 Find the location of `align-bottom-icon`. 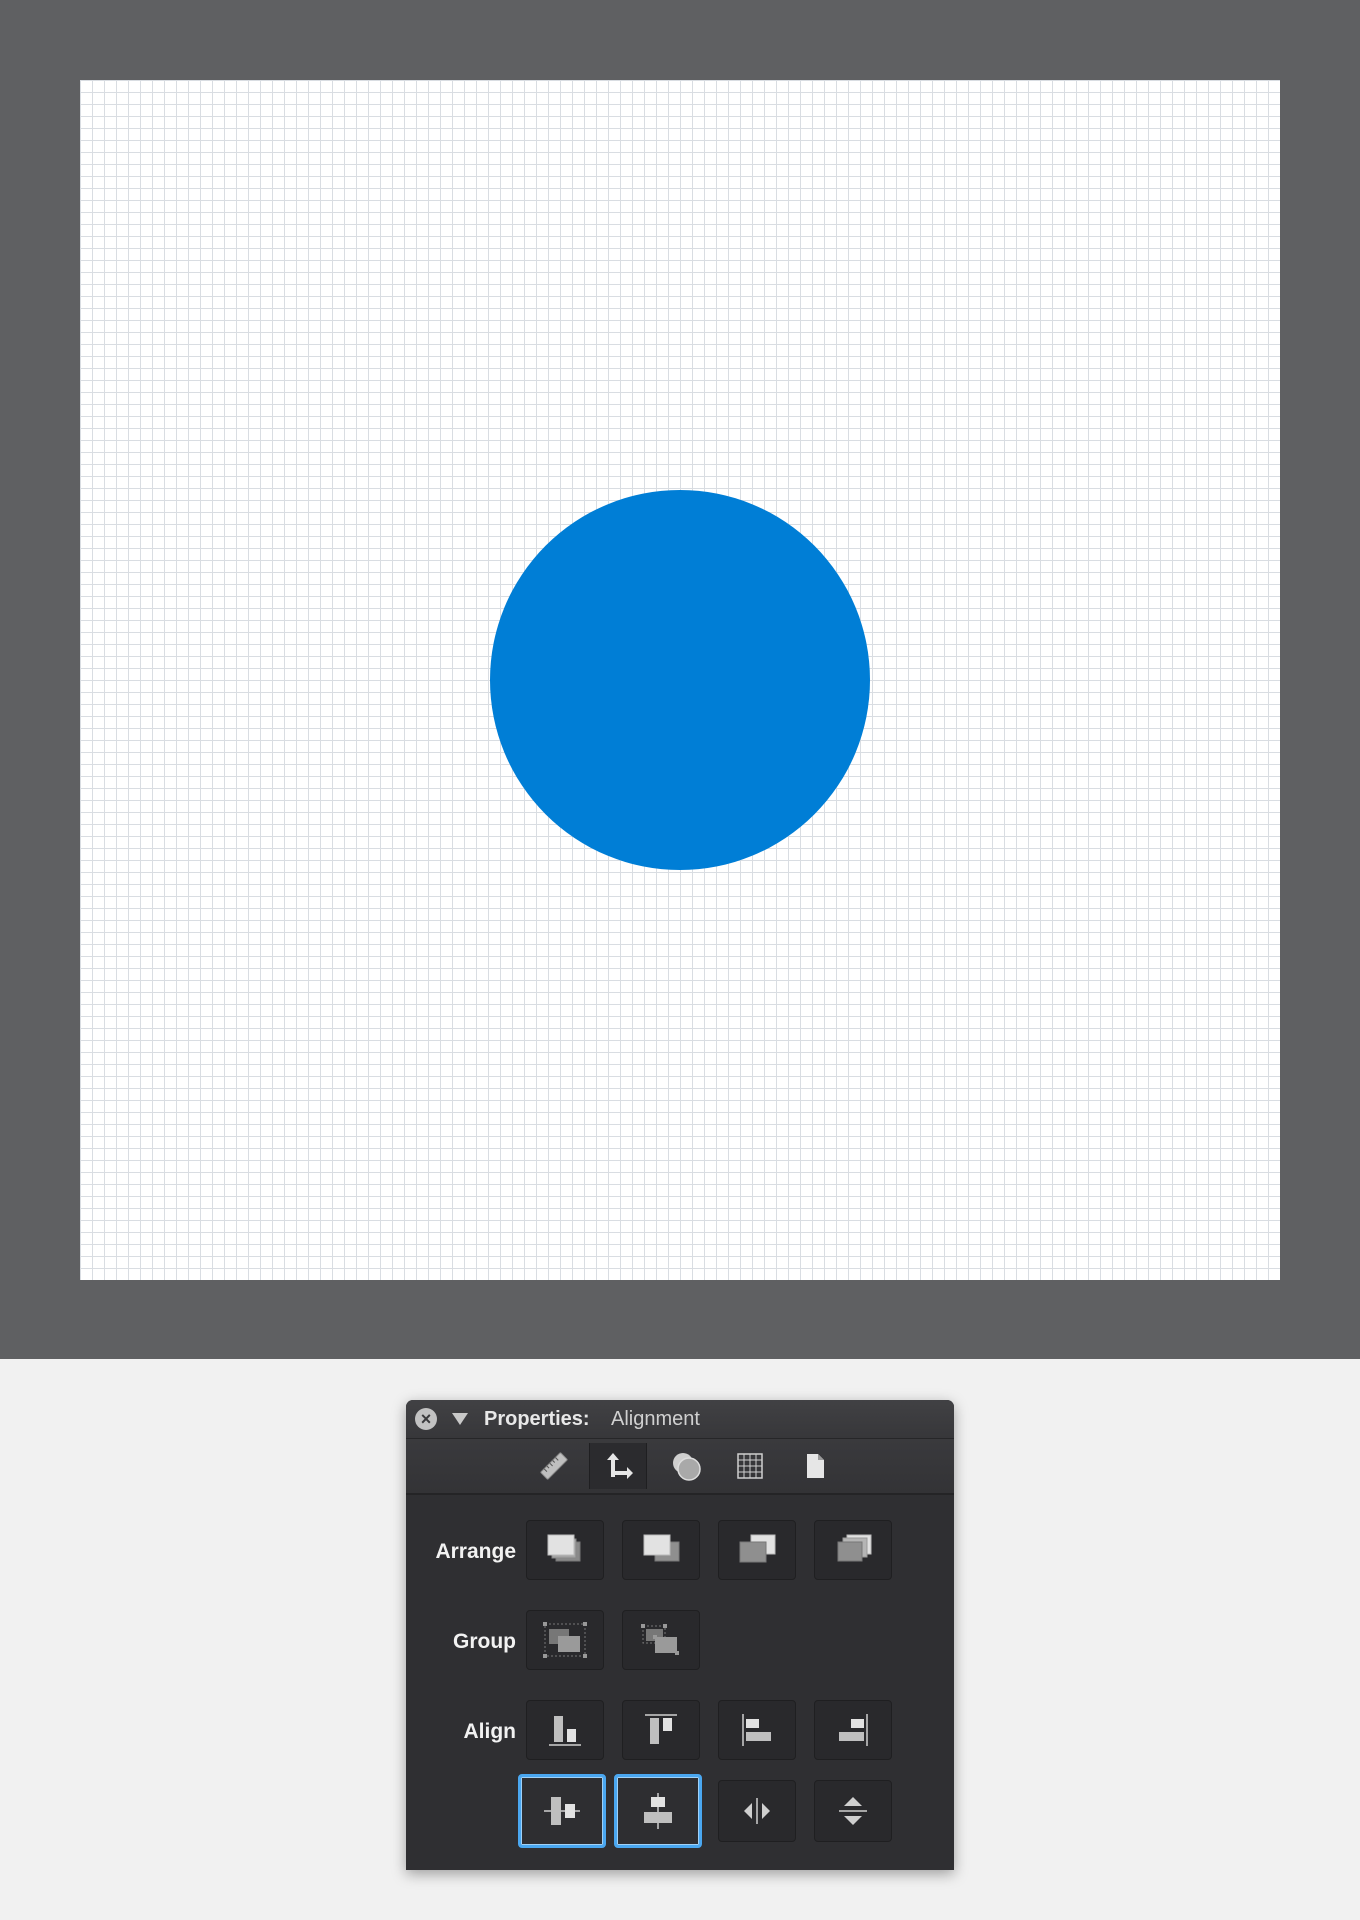

align-bottom-icon is located at coordinates (565, 1730).